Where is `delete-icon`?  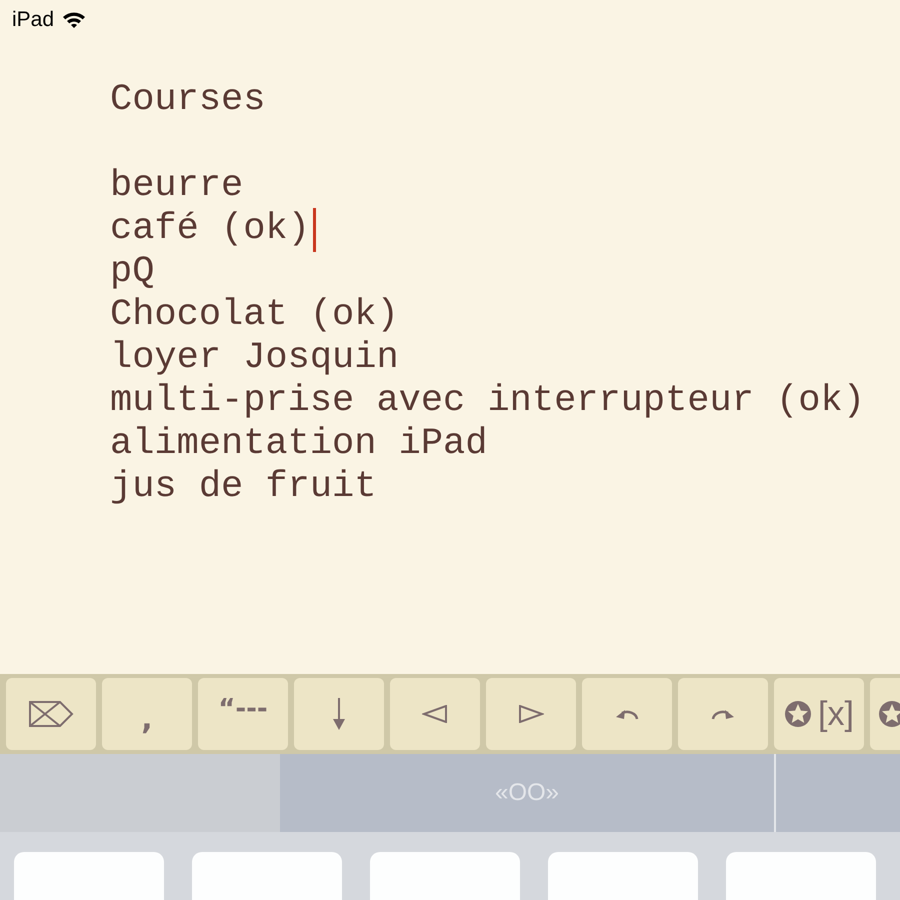
delete-icon is located at coordinates (51, 714).